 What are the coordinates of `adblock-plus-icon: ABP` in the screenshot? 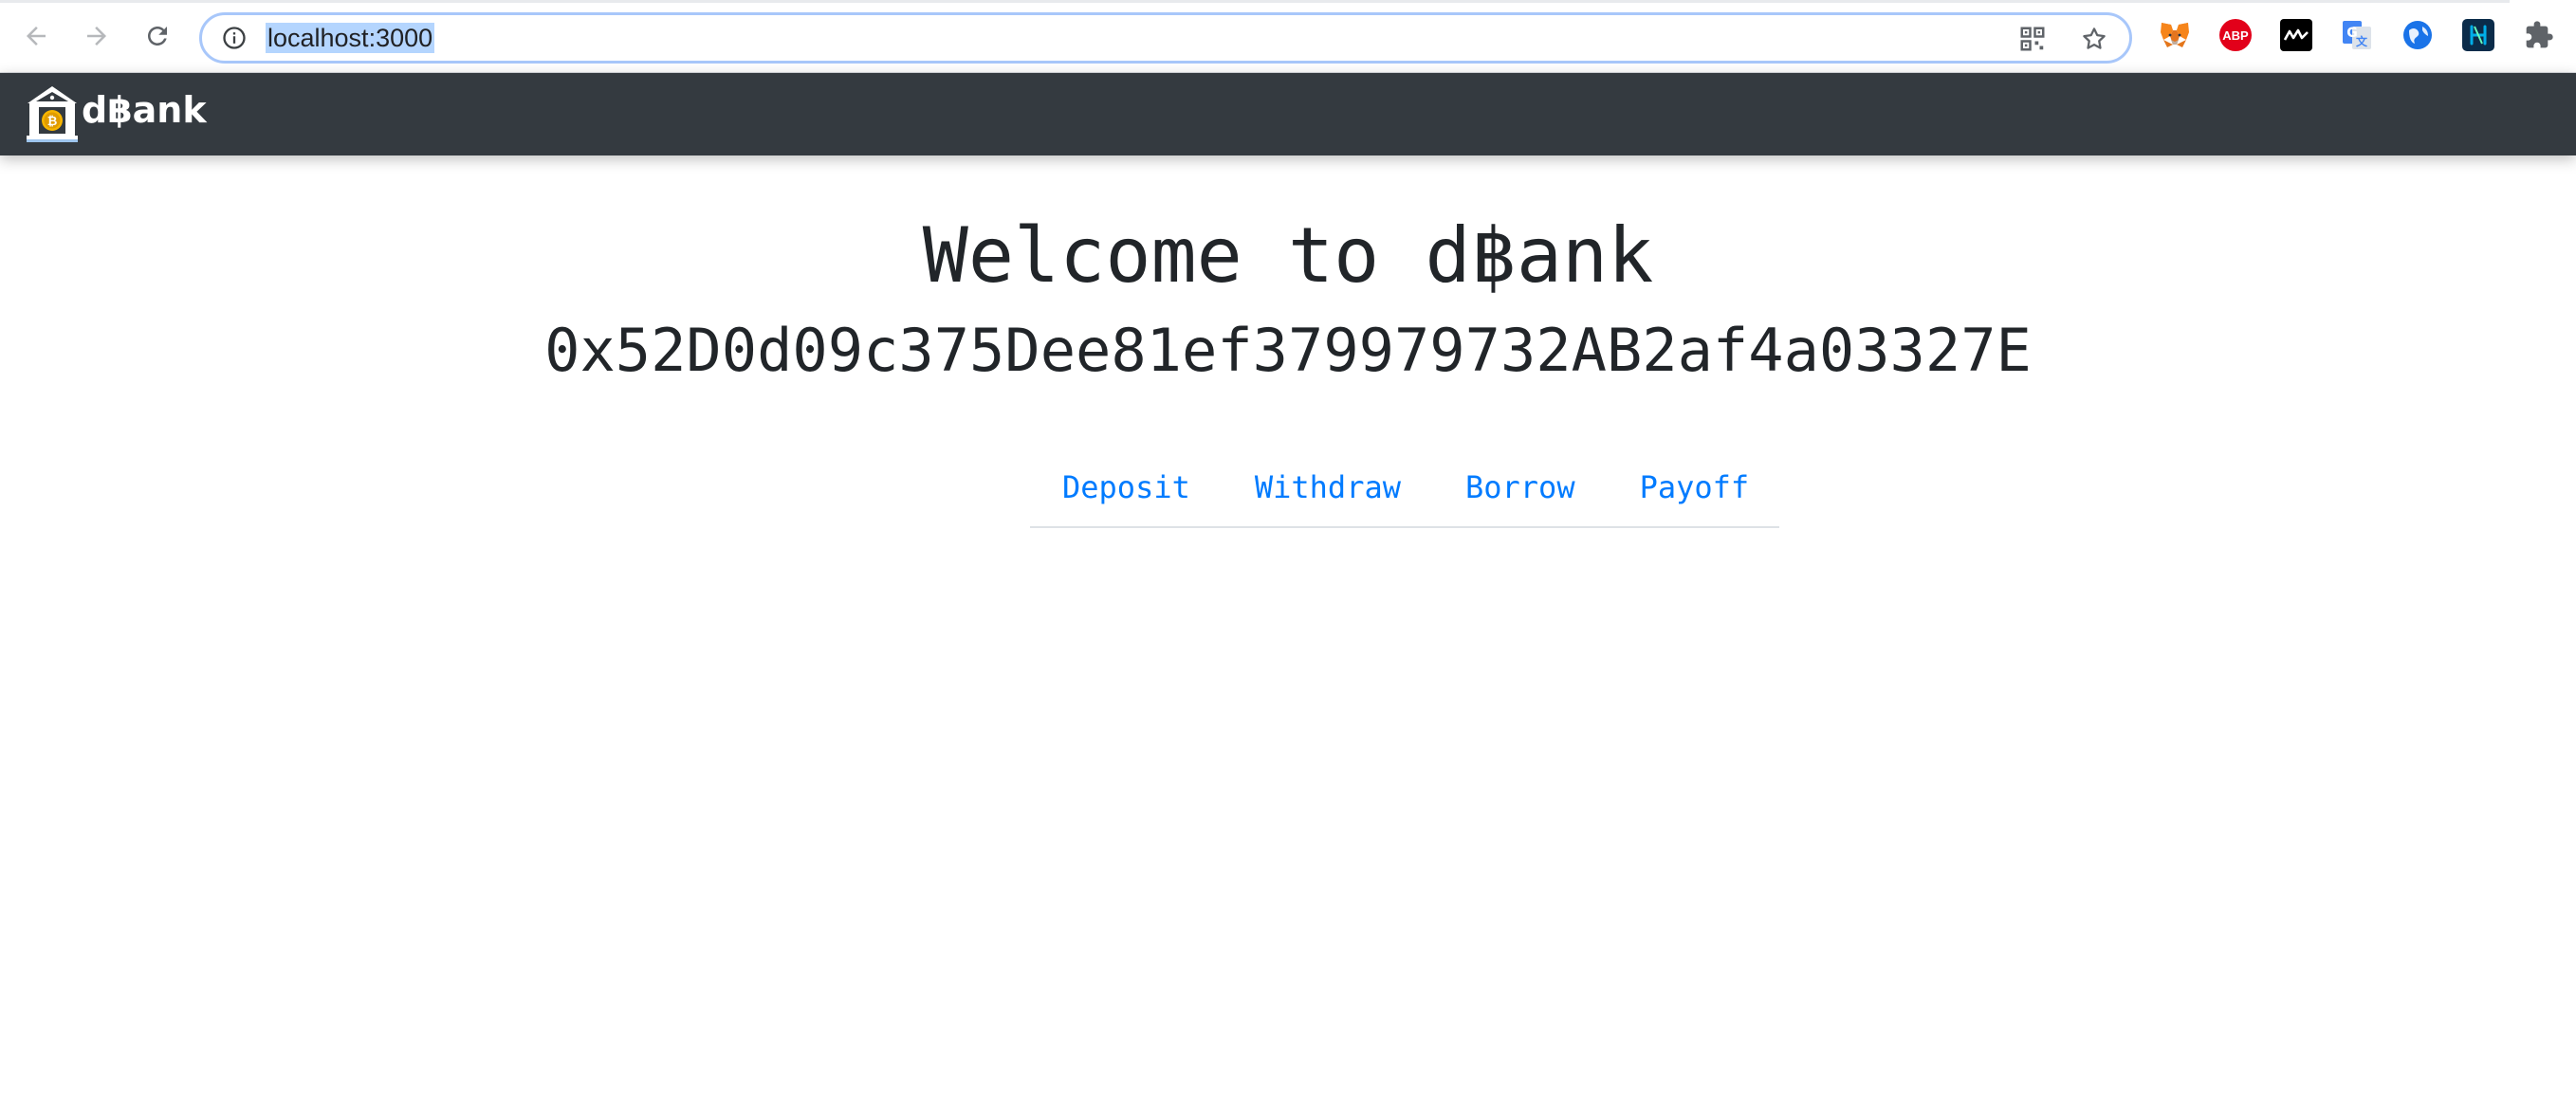 It's located at (2235, 35).